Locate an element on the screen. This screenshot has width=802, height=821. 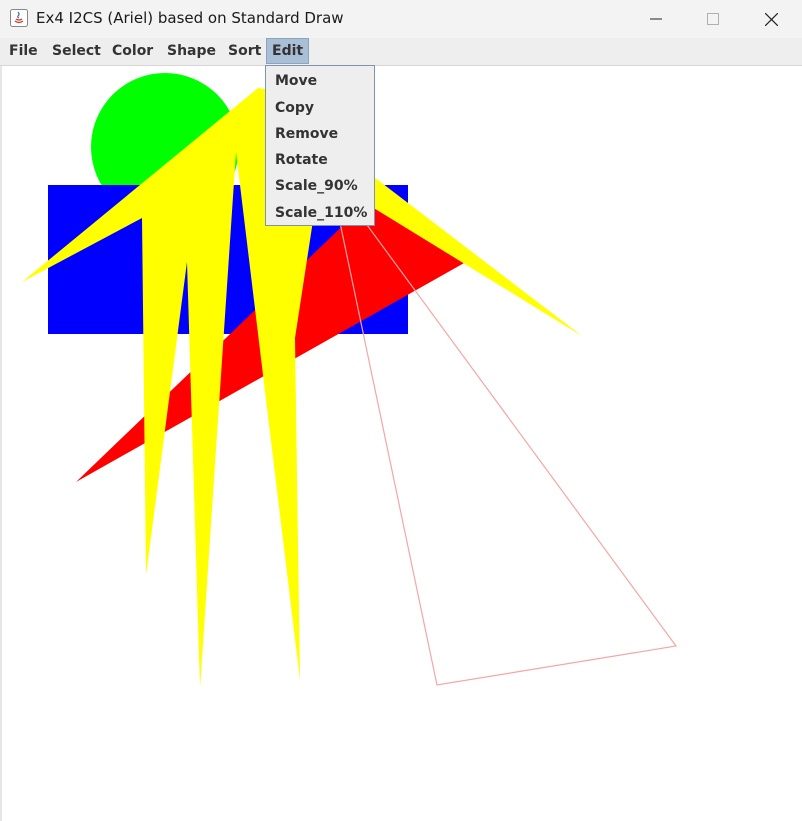
menu-item-move: Move is located at coordinates (296, 81).